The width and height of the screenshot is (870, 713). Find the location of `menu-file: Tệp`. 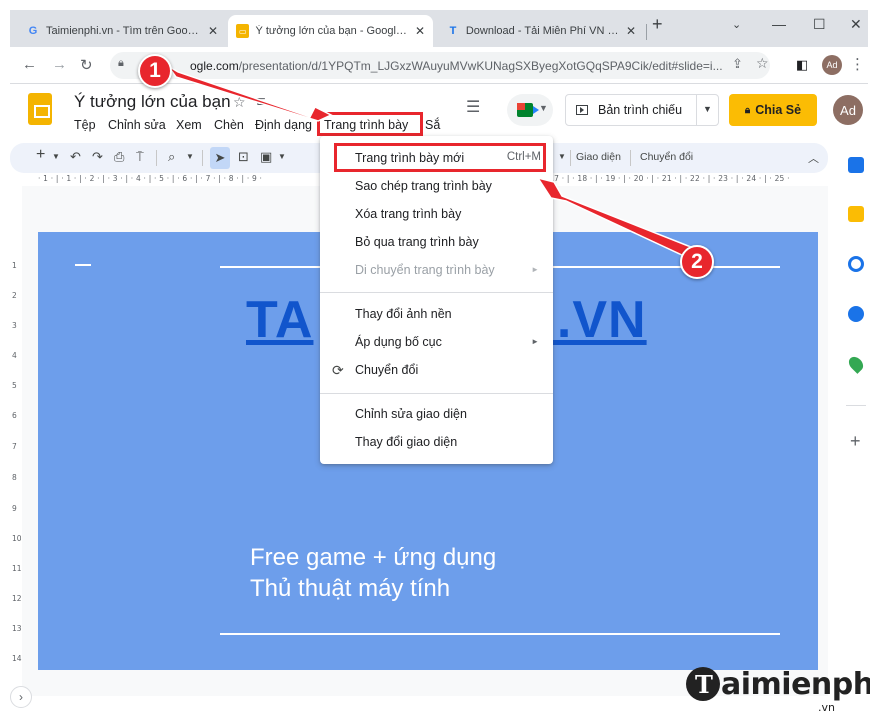

menu-file: Tệp is located at coordinates (85, 125).